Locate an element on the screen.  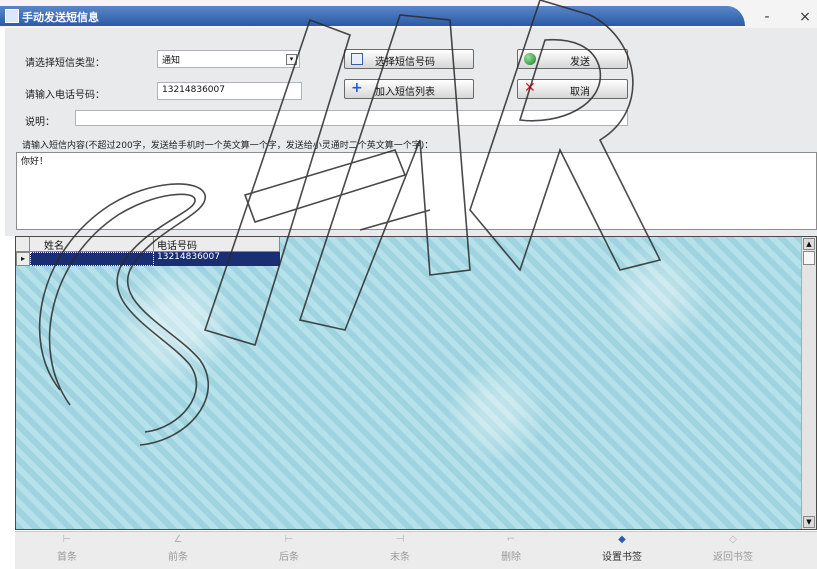
bottom-toolbar: ⊢ 首条 ∠ 前条 ⊢ 后条 ⊣ 末条 ⌐ 删除 ◆ 设置书签 ◇ 返回书签 is located at coordinates (416, 550).